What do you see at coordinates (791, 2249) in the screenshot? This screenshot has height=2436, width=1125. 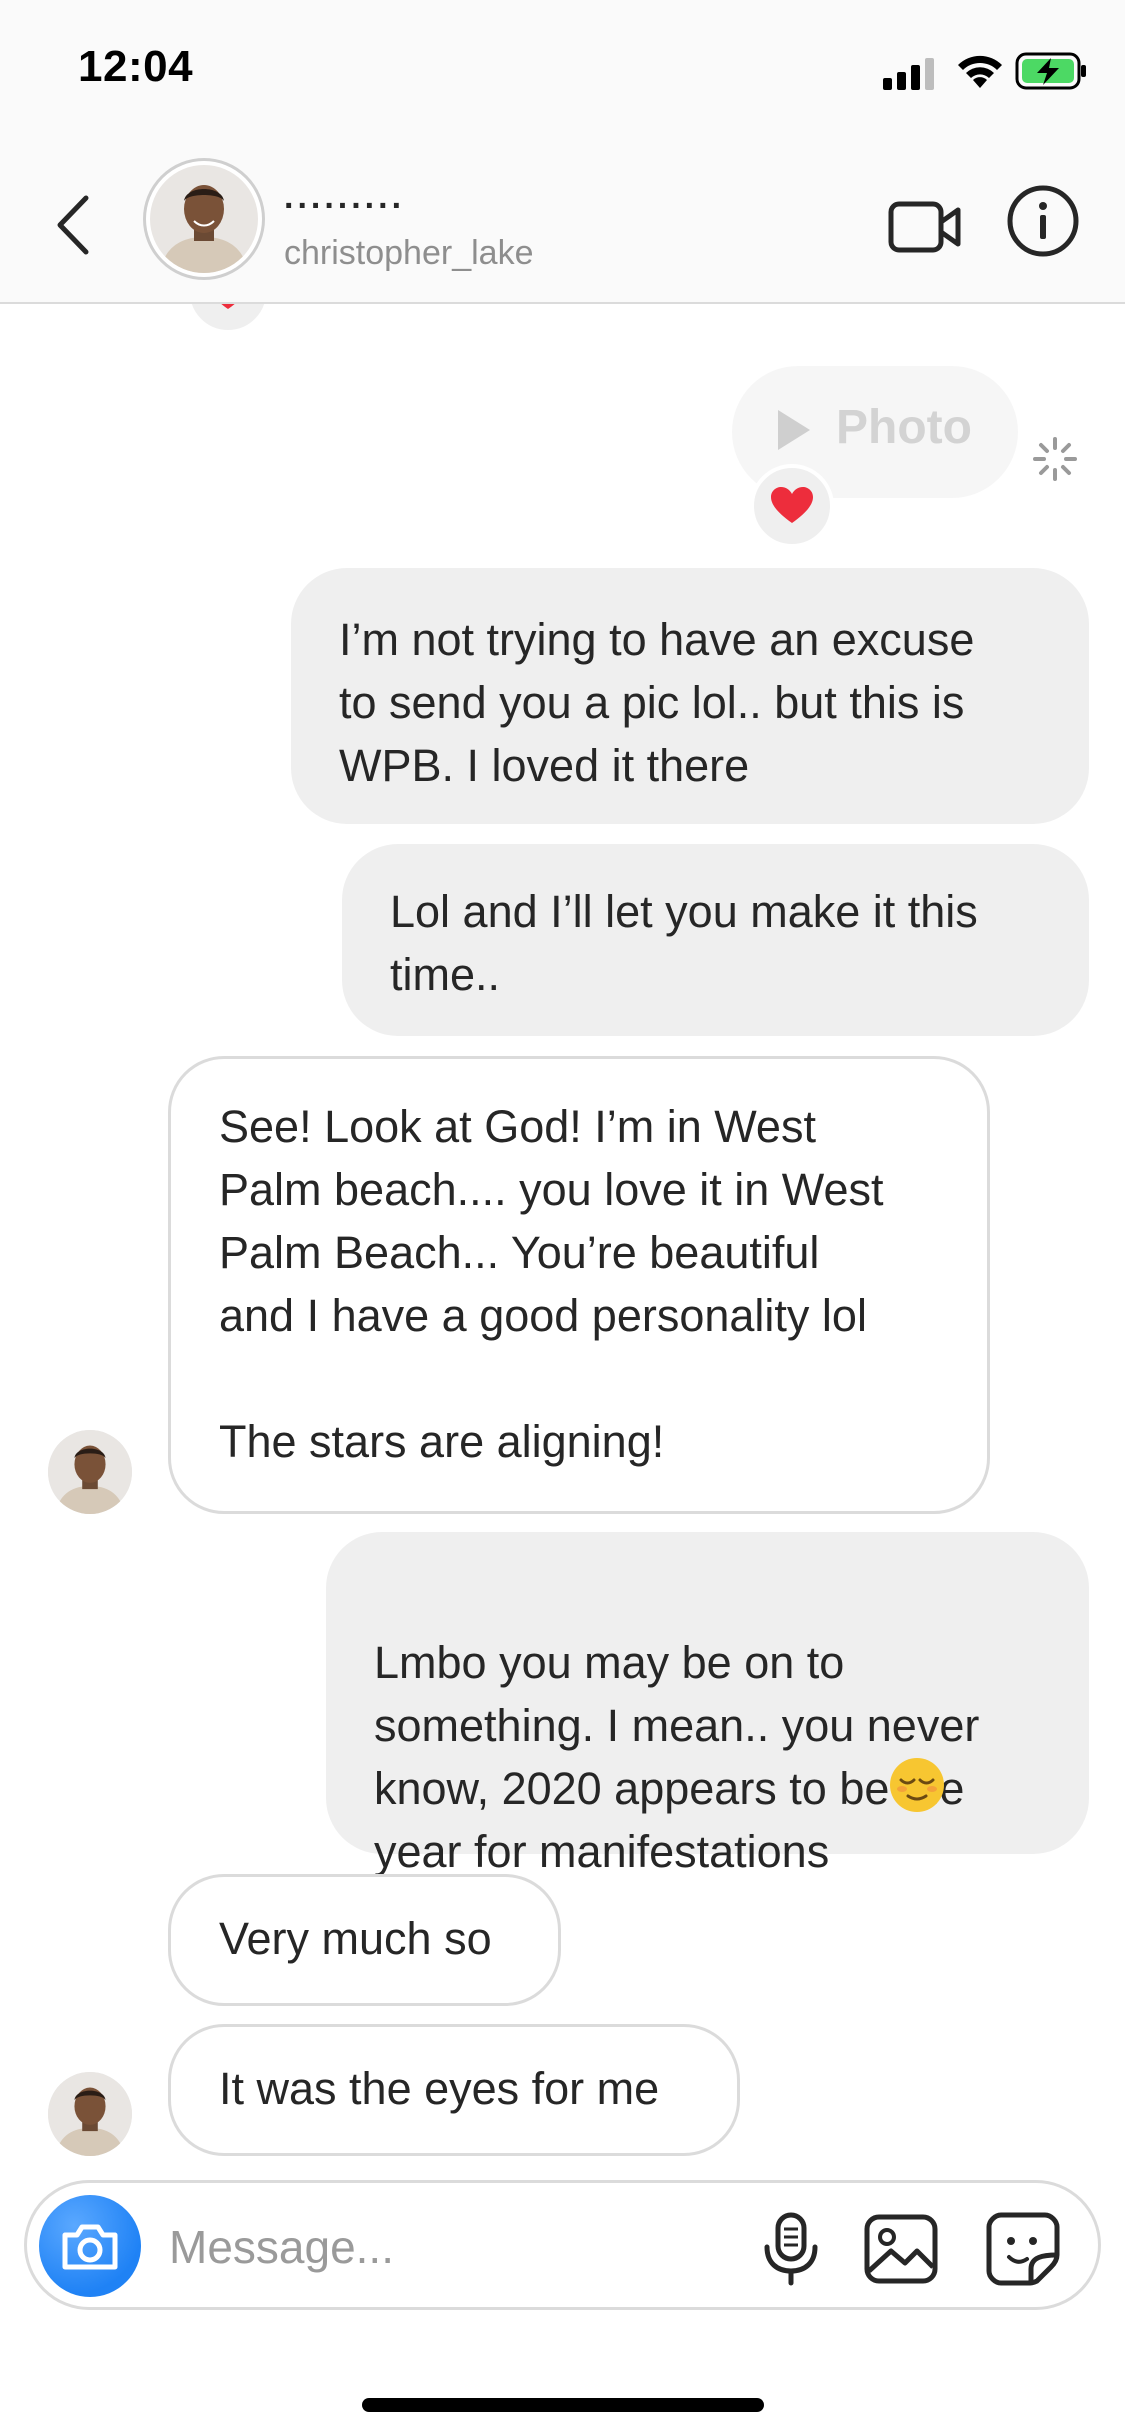 I see `microphone-icon` at bounding box center [791, 2249].